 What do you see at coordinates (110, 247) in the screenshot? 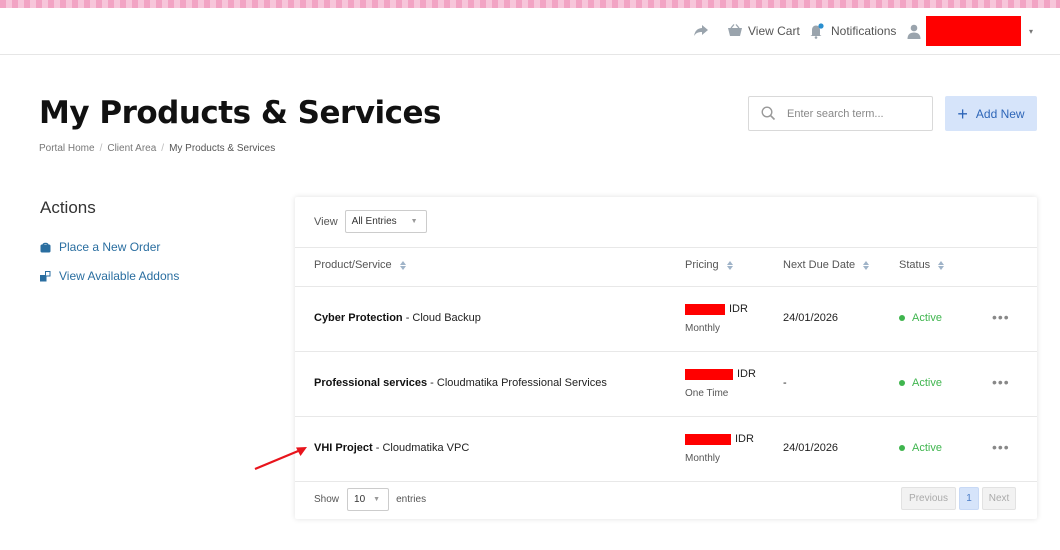
I see `place-new-order-label: Place a New Order` at bounding box center [110, 247].